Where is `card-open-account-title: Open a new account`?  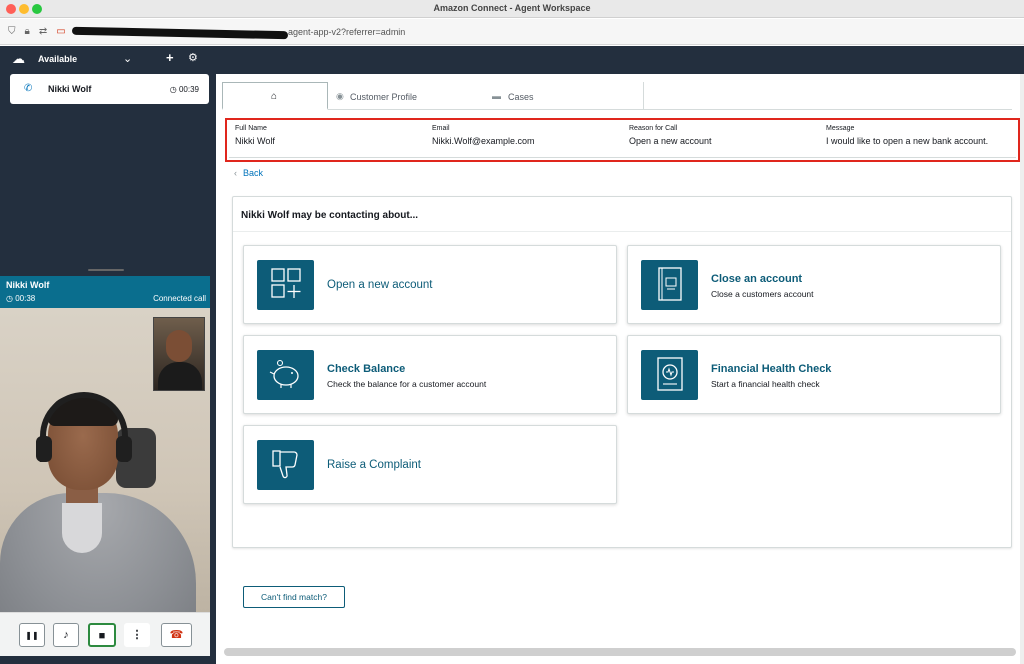
card-open-account-title: Open a new account is located at coordinates (380, 285).